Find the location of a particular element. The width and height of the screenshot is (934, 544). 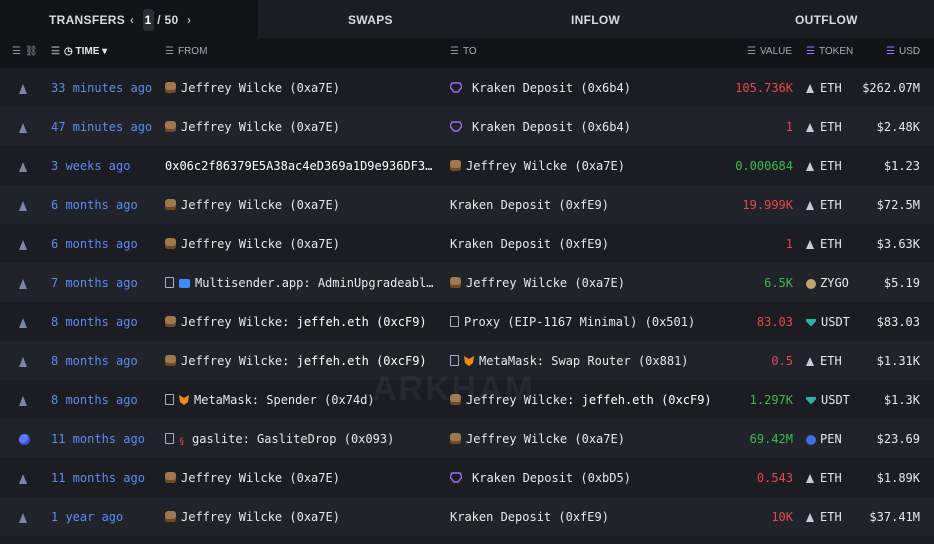

from-cell: § gaslite: GasliteDrop (0x093) is located at coordinates (302, 438).